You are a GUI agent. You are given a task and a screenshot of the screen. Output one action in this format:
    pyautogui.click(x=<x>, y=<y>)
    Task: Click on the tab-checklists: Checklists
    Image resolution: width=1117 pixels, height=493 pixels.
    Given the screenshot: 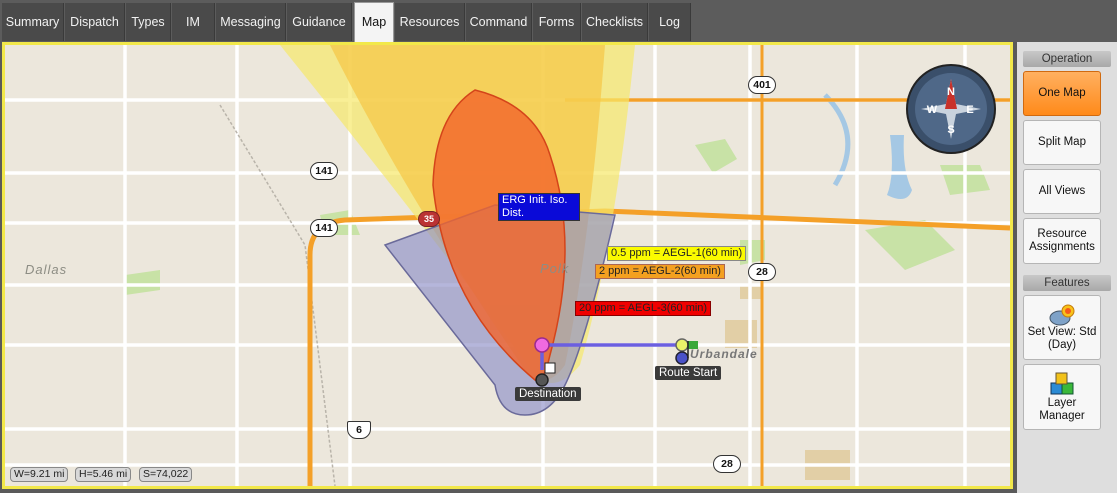 What is the action you would take?
    pyautogui.click(x=615, y=22)
    